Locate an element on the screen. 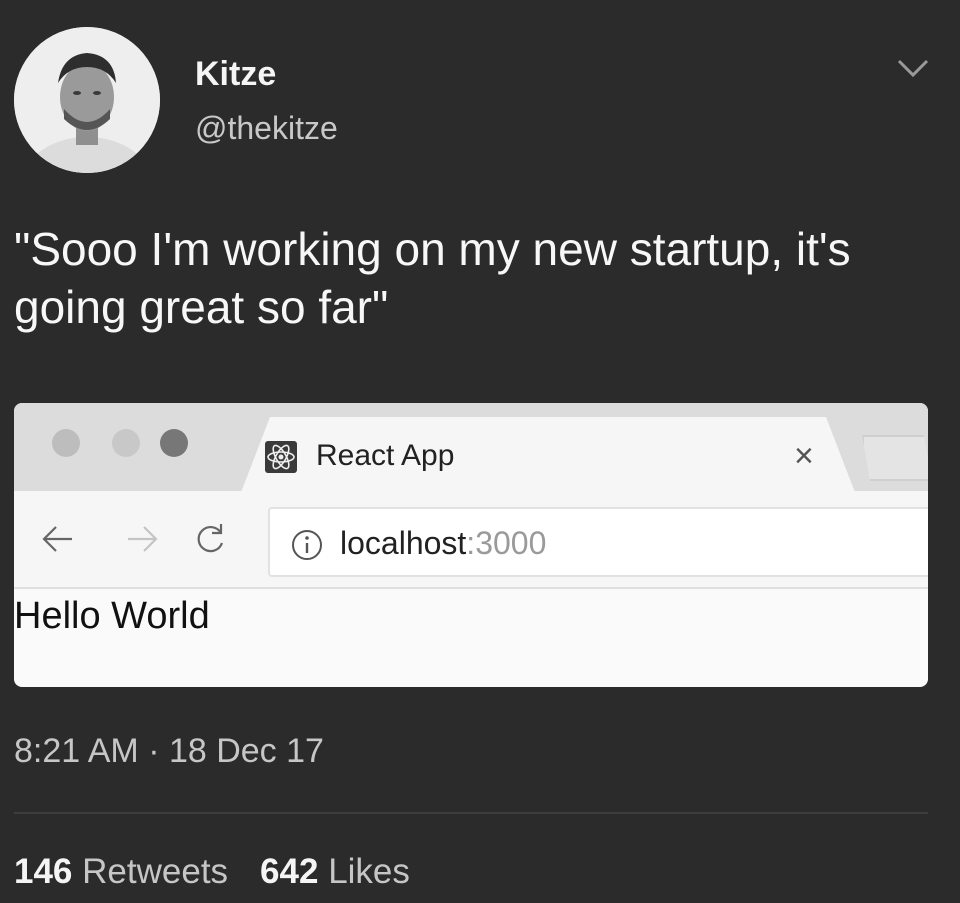 The image size is (960, 903). likes-stat: 642 Likes is located at coordinates (335, 871).